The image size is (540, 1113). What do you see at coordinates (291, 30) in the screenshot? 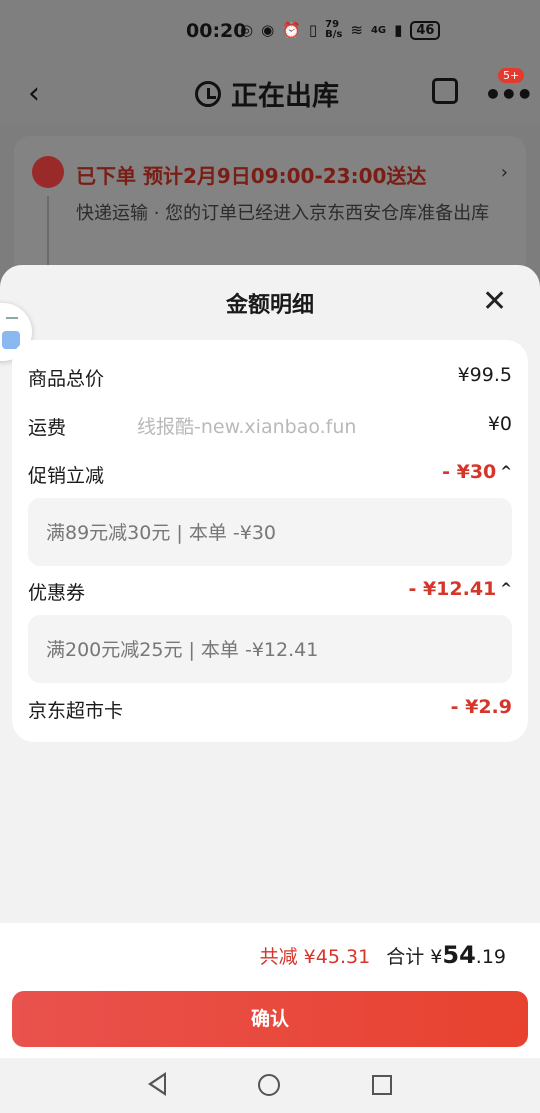
I see `alarm-icon: ⏰` at bounding box center [291, 30].